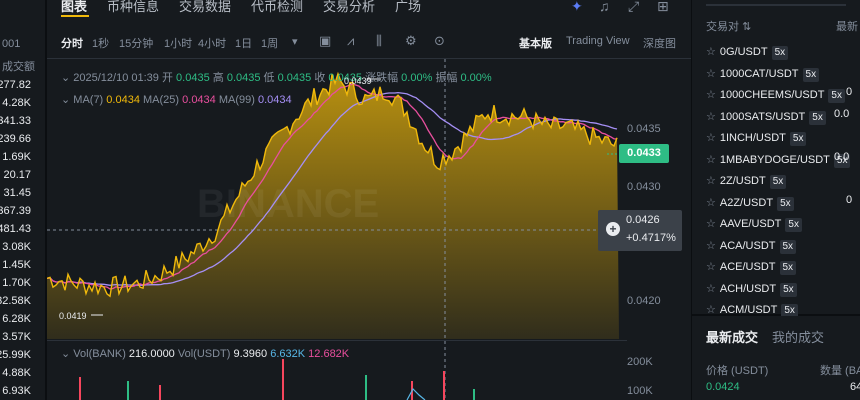 The image size is (860, 400). What do you see at coordinates (743, 52) in the screenshot?
I see `pair-name: 0G/USDT` at bounding box center [743, 52].